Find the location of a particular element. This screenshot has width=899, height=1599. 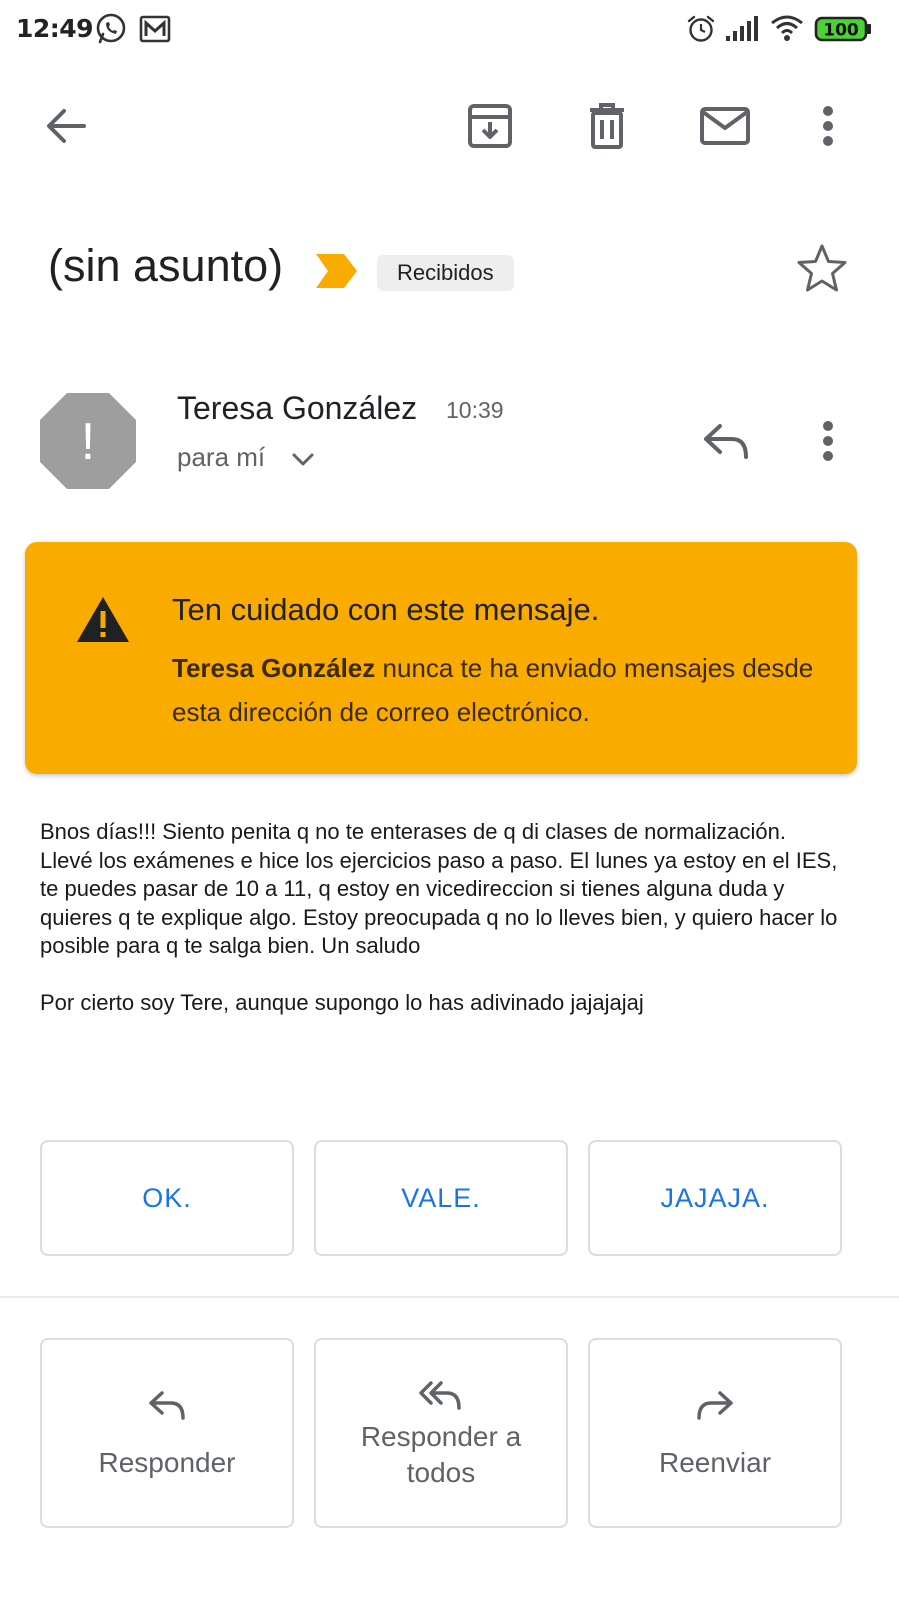

signal-icon is located at coordinates (742, 31).